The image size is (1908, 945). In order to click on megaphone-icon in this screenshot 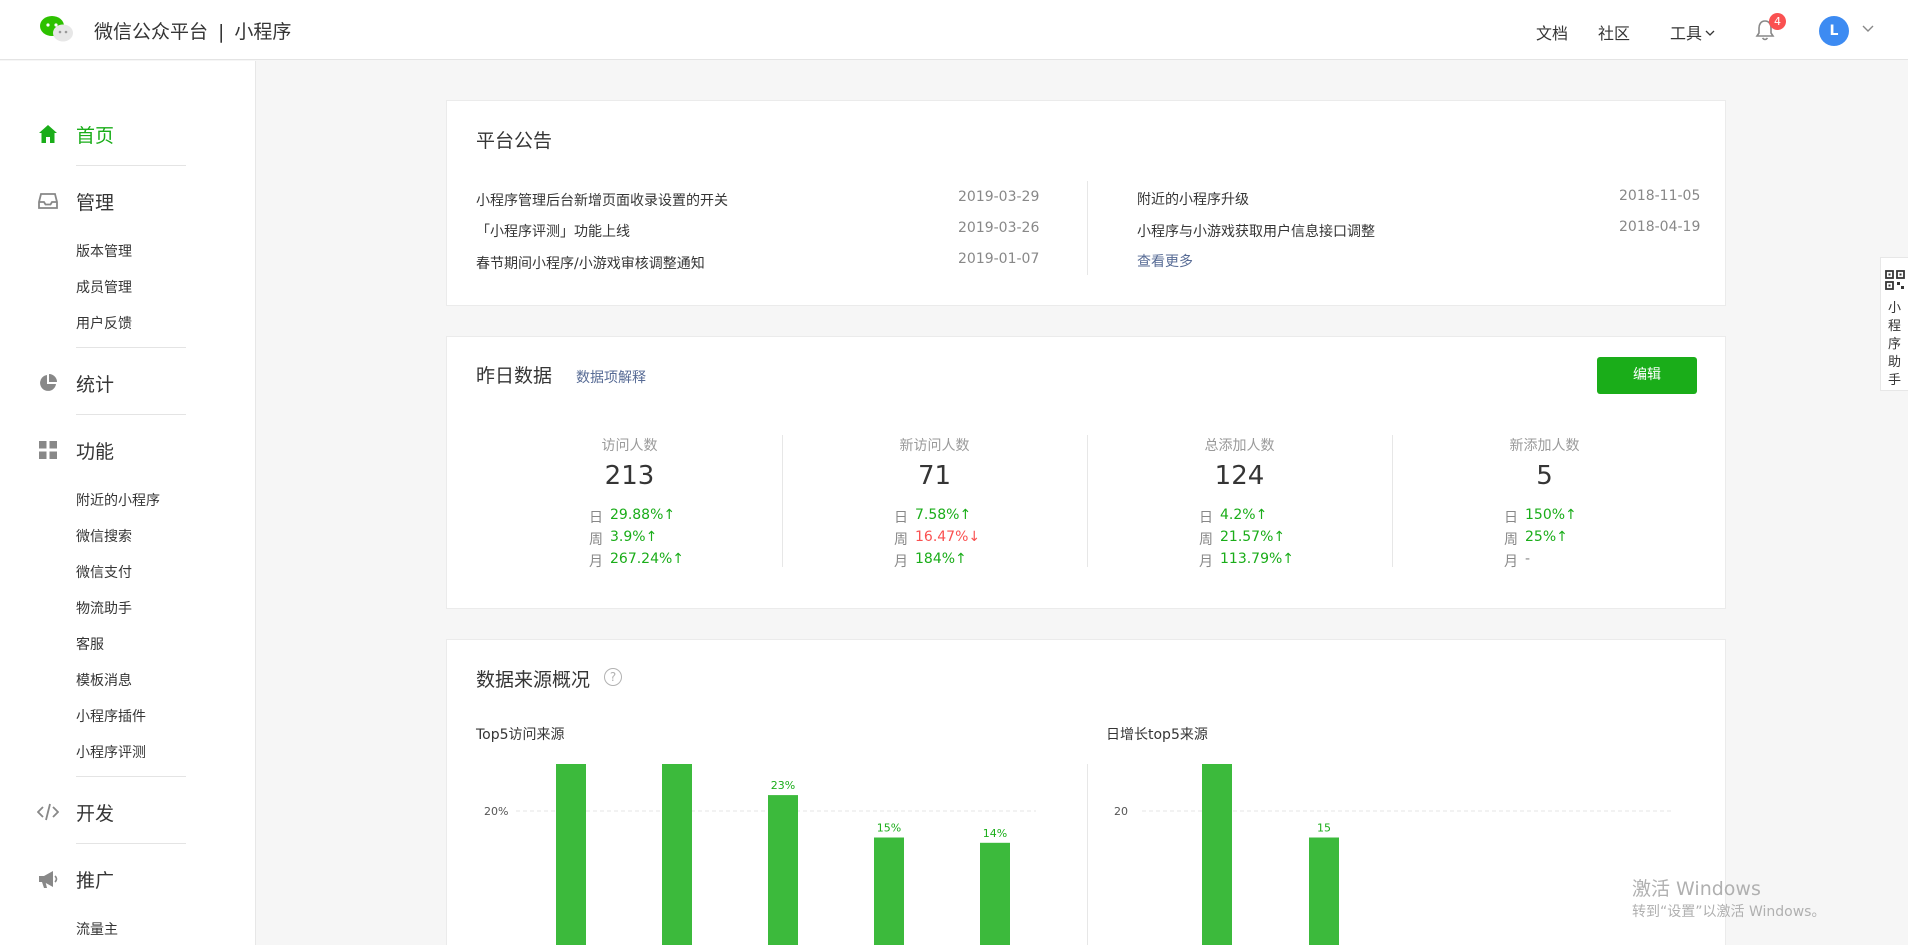, I will do `click(48, 879)`.